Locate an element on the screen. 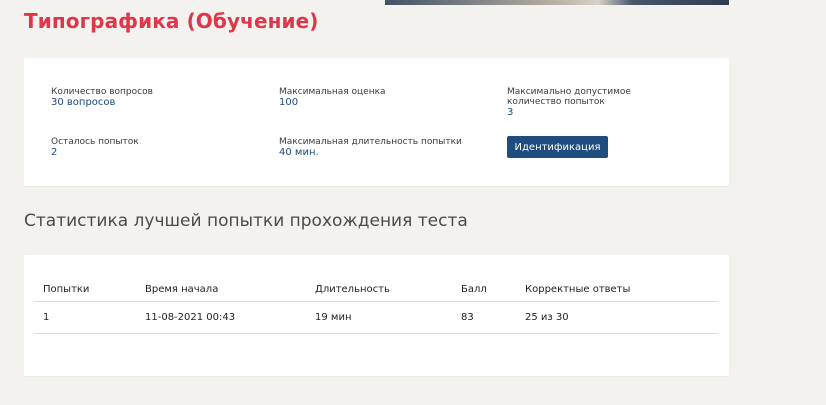 The width and height of the screenshot is (826, 405). column-header-correct-answers: Корректные ответы is located at coordinates (617, 289).